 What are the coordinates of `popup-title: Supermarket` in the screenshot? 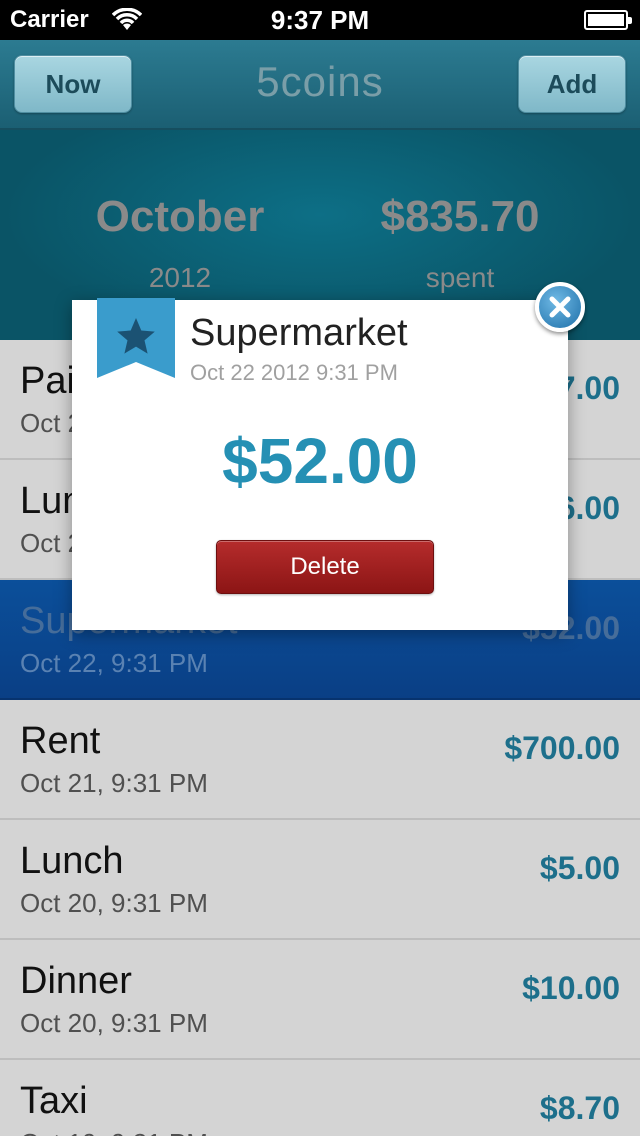 It's located at (299, 333).